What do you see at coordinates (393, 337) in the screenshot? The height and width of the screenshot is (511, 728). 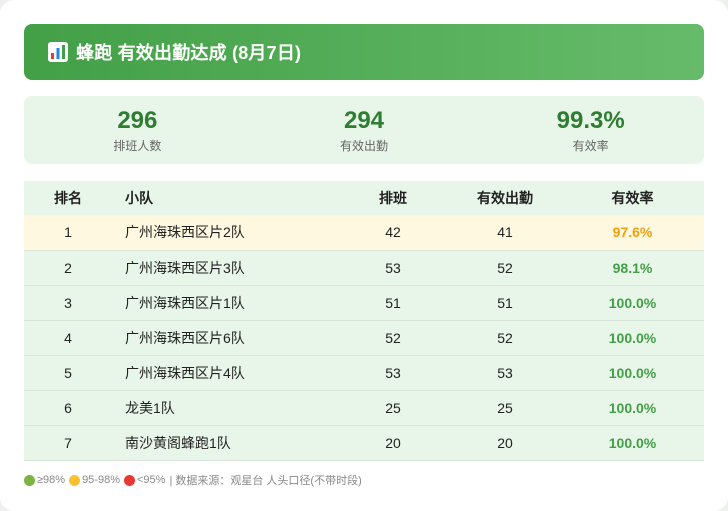 I see `scheduled-cell: 52` at bounding box center [393, 337].